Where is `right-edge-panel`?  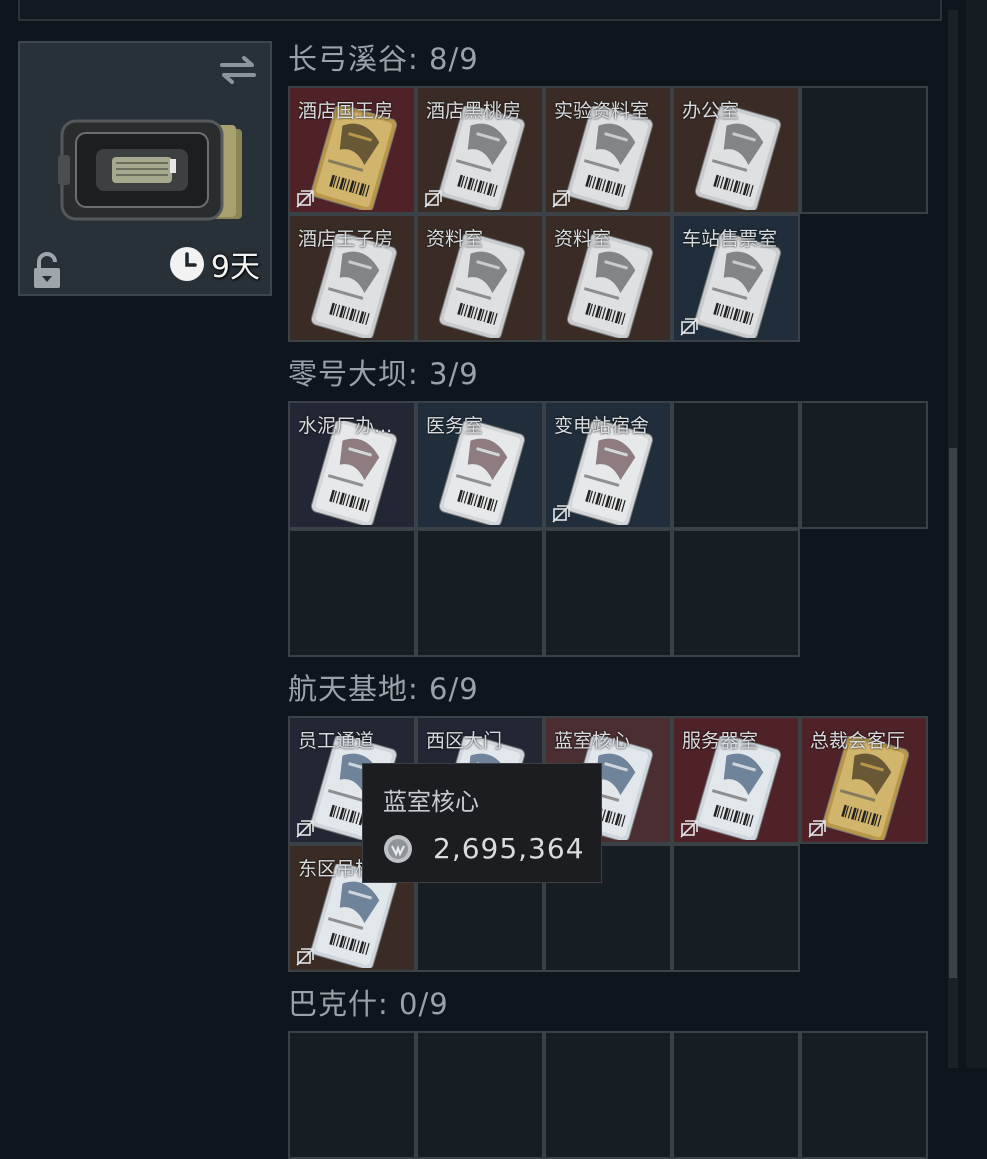
right-edge-panel is located at coordinates (976, 534).